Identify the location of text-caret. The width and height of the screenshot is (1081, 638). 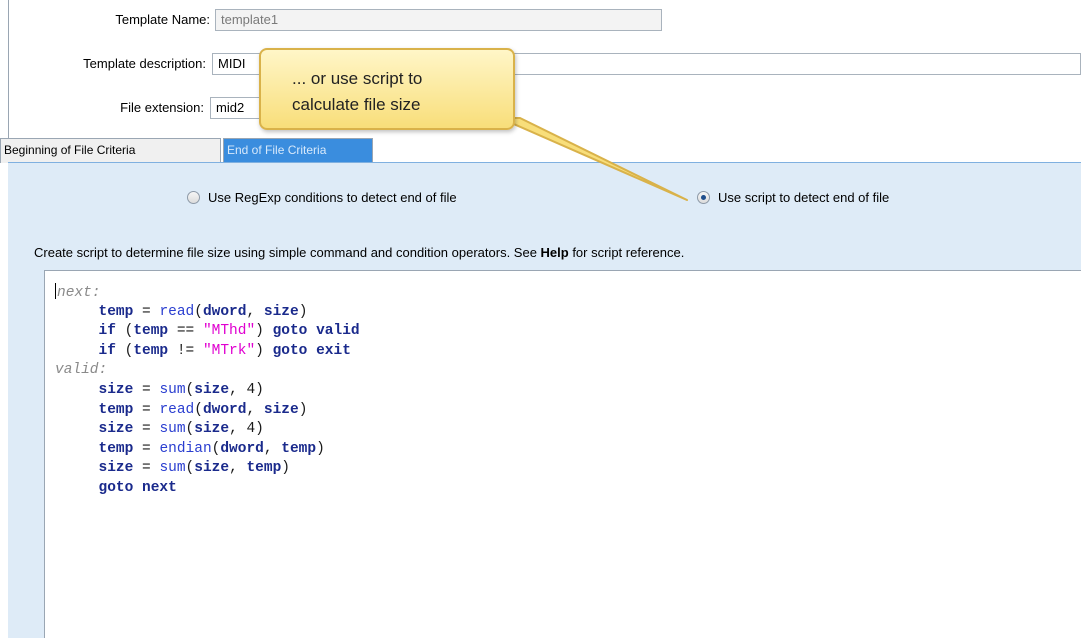
(55, 291).